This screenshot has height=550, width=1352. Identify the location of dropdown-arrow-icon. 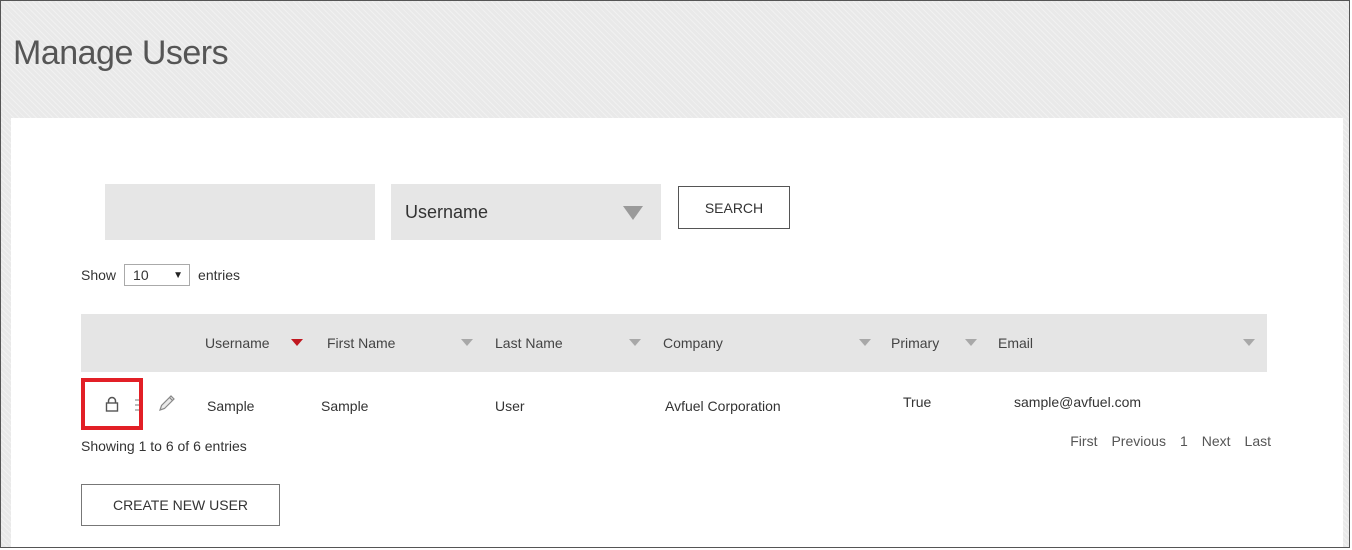
(633, 213).